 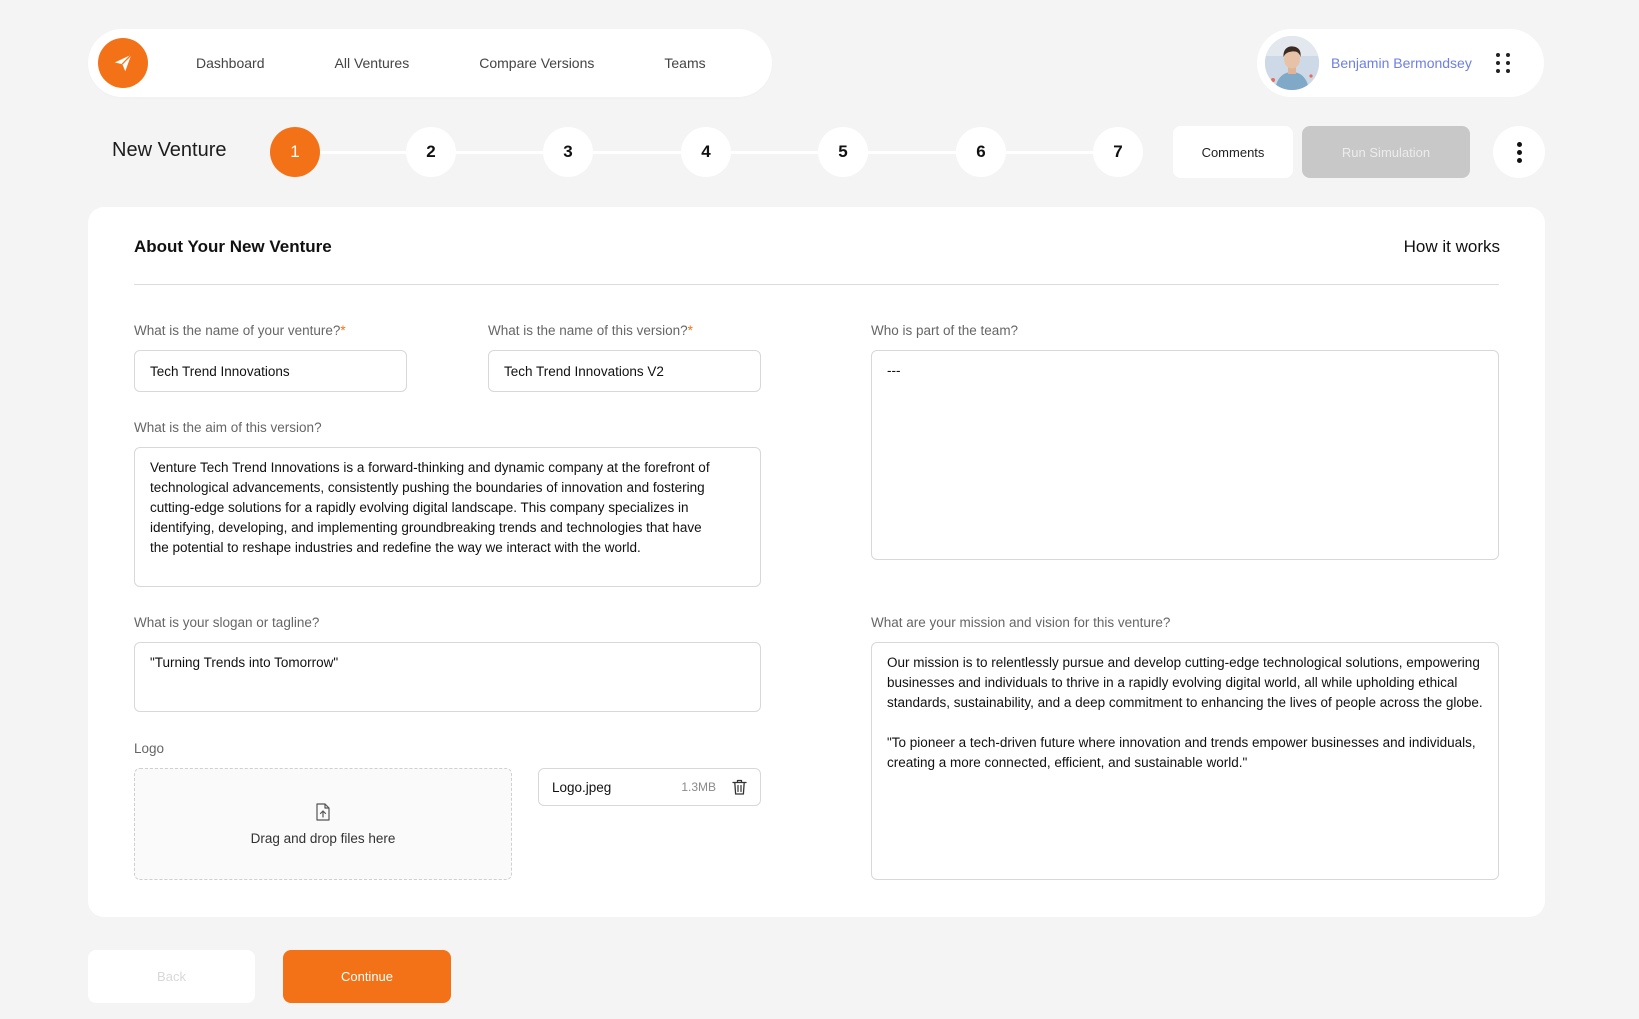 What do you see at coordinates (447, 677) in the screenshot?
I see `slogan-textarea: "Turning Trends into Tomorrow"` at bounding box center [447, 677].